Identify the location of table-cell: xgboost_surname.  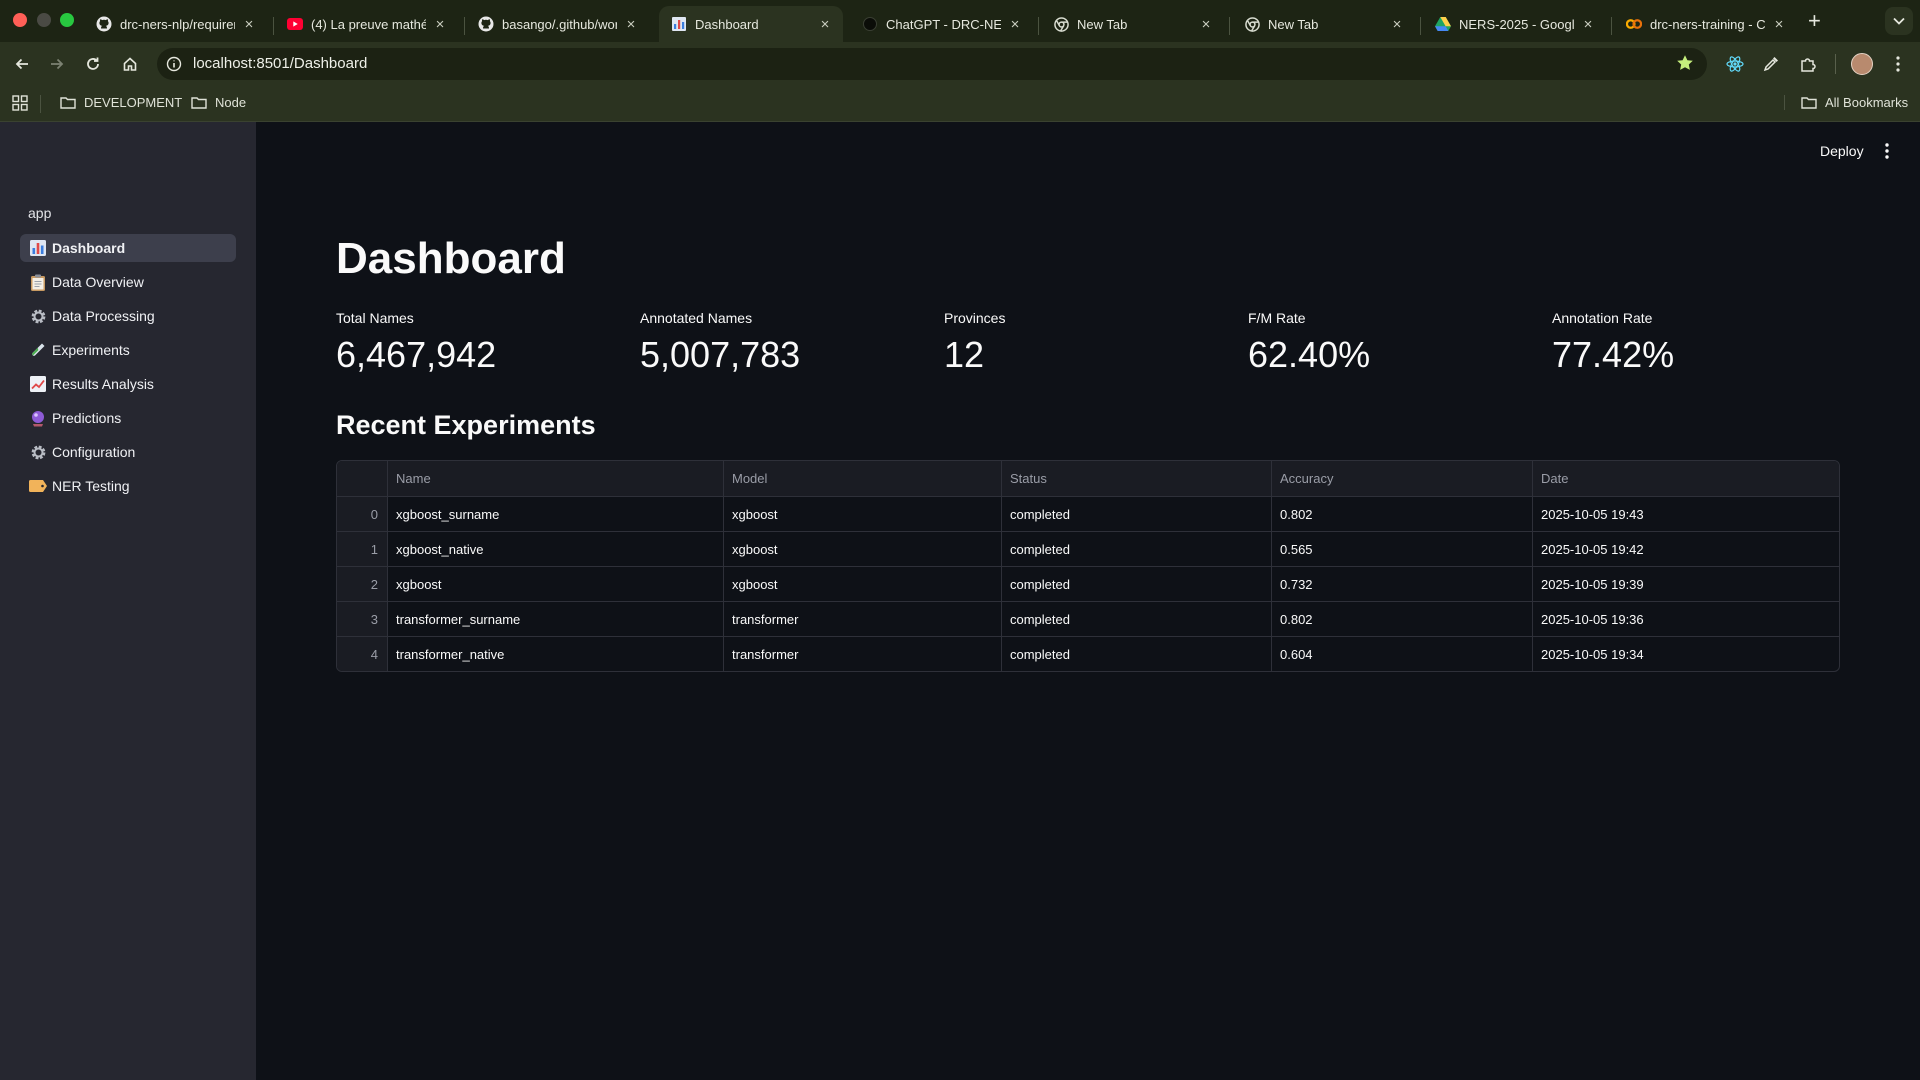
(556, 514).